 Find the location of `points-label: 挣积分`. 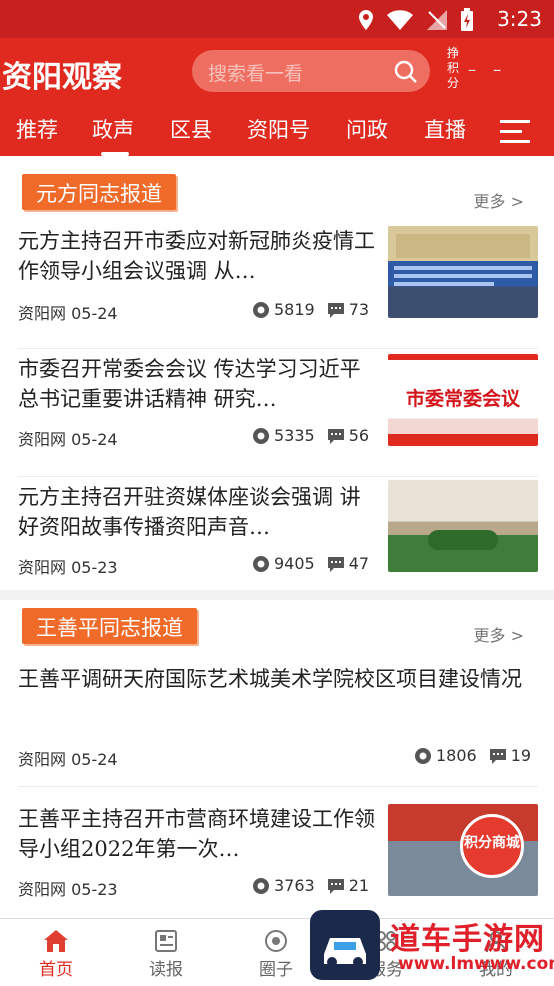

points-label: 挣积分 is located at coordinates (454, 68).